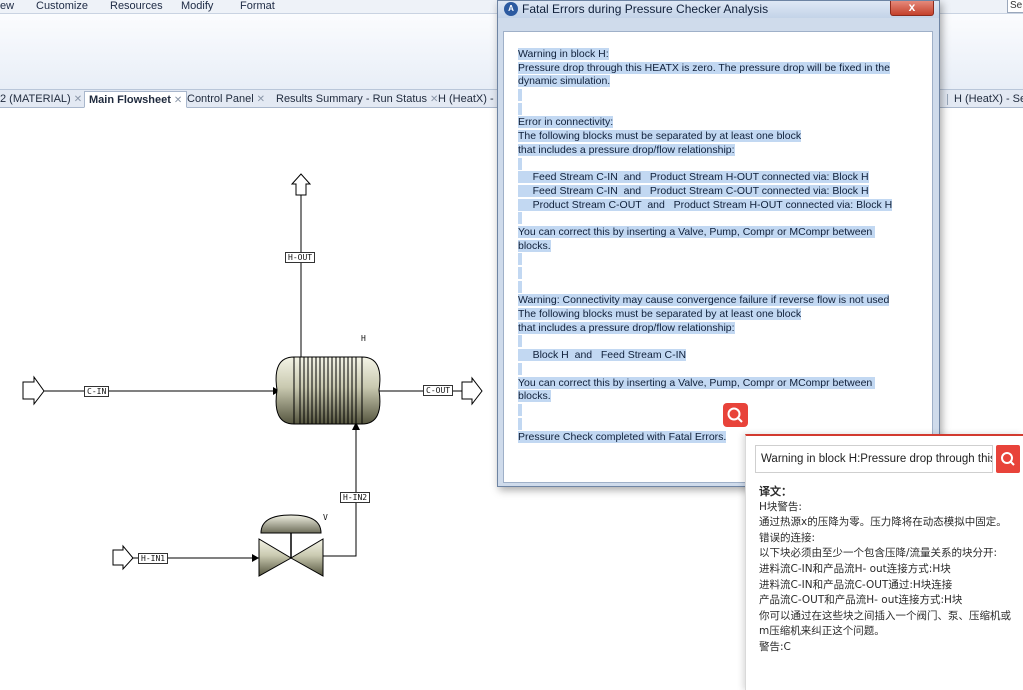 The width and height of the screenshot is (1023, 690). I want to click on app-logo-icon: A, so click(511, 9).